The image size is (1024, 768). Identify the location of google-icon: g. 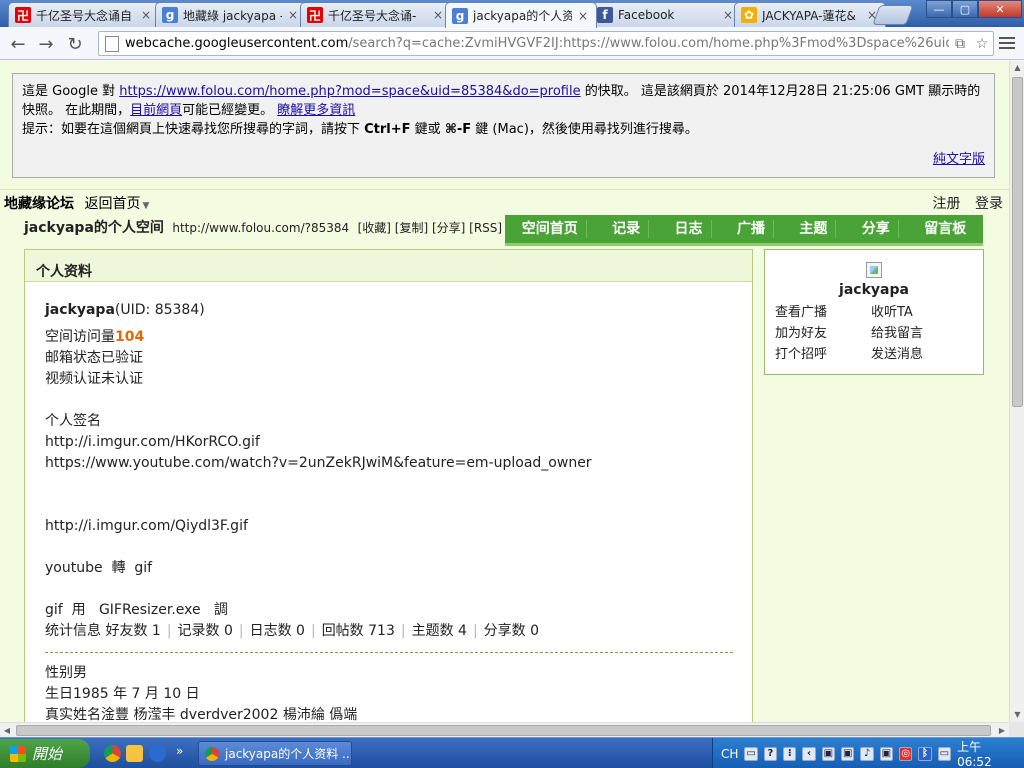
(170, 15).